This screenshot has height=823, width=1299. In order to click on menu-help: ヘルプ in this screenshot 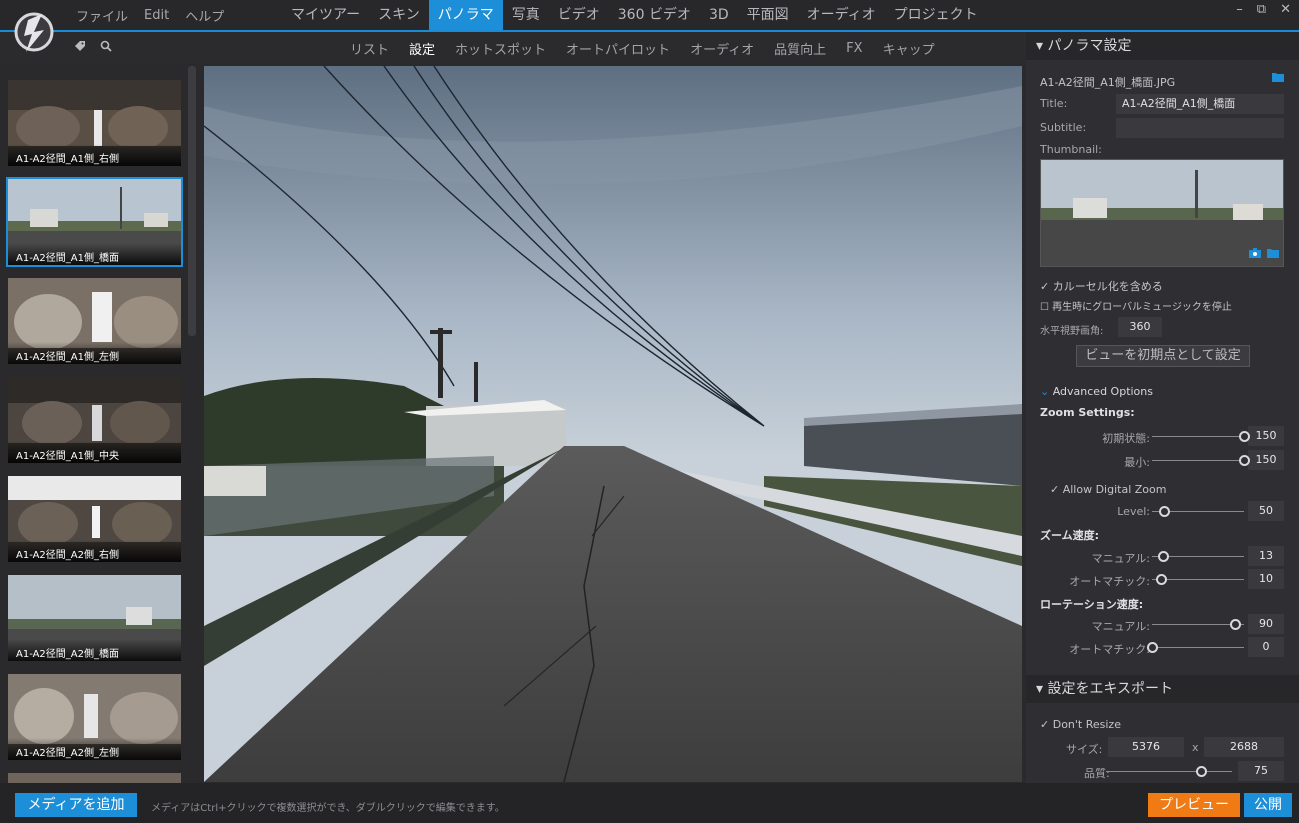, I will do `click(204, 15)`.